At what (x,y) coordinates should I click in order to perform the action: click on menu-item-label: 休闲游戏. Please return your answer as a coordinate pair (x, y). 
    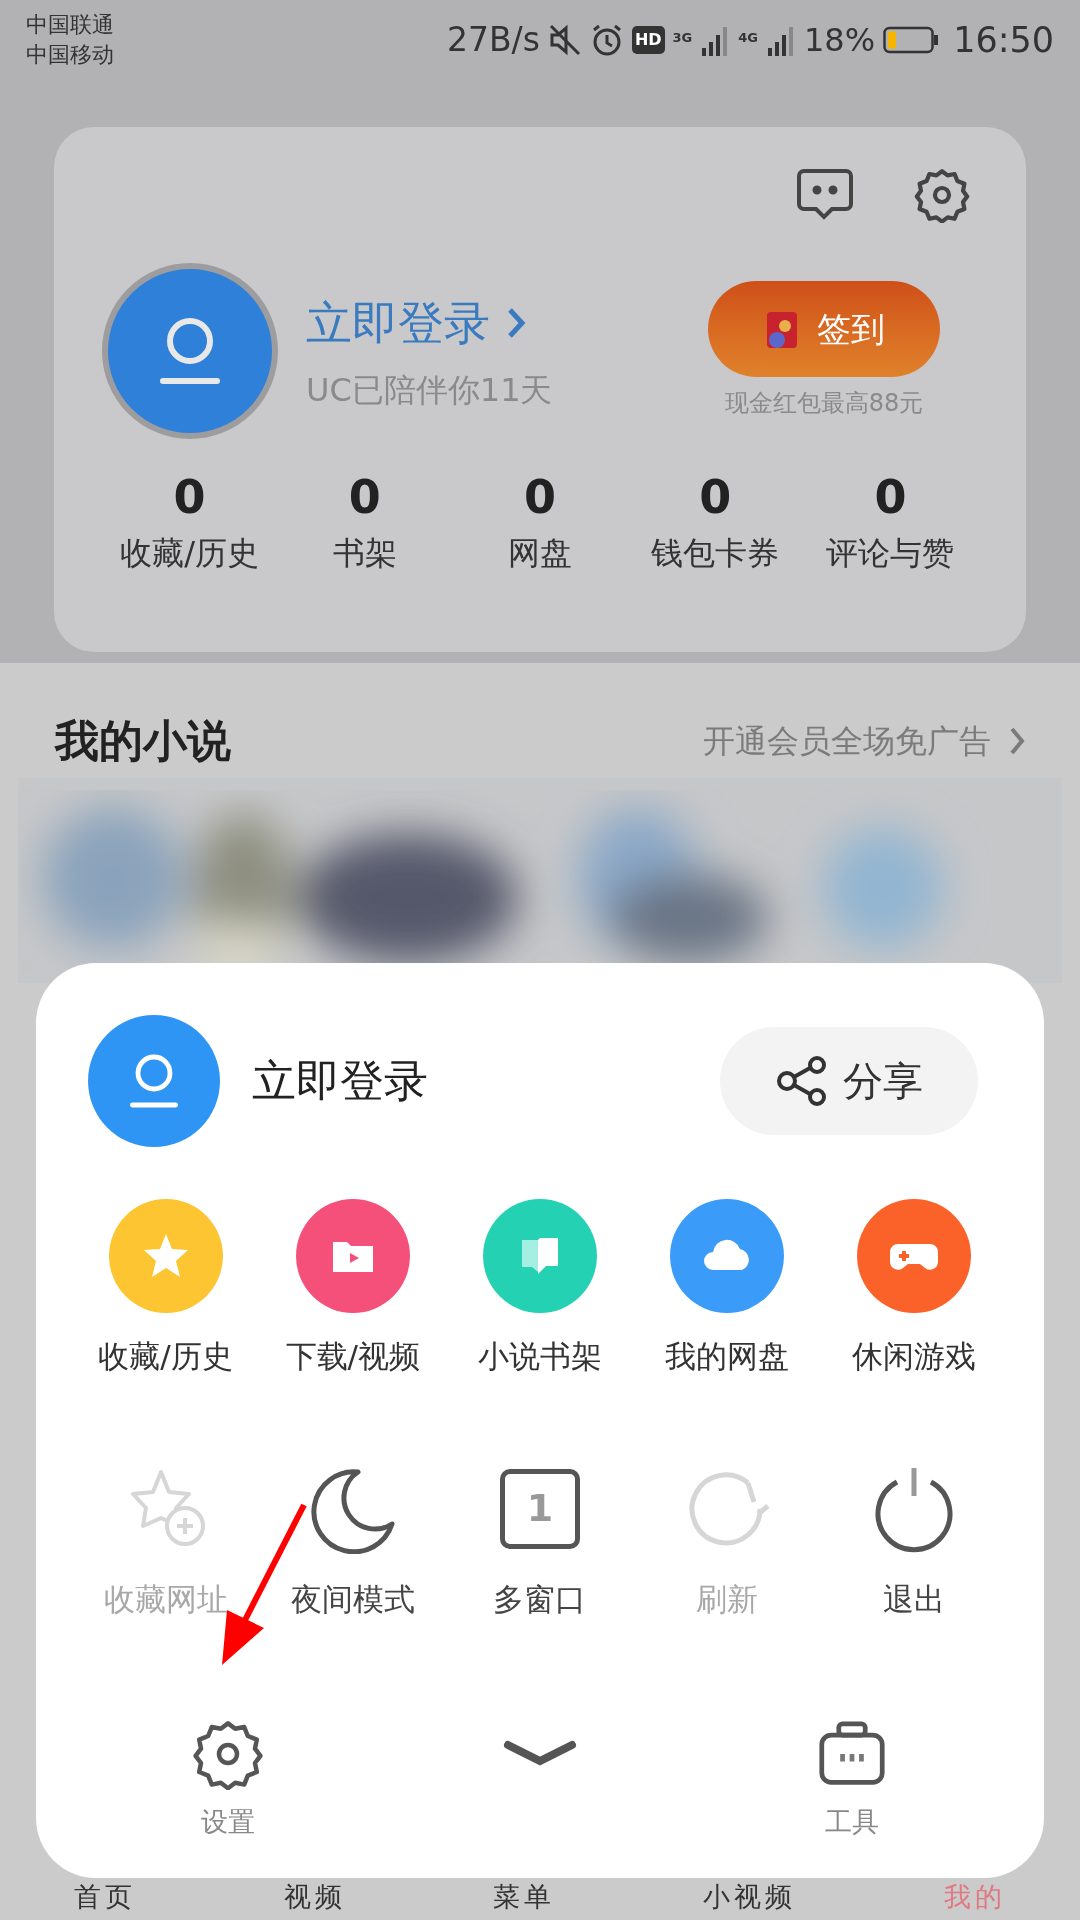
    Looking at the image, I should click on (914, 1356).